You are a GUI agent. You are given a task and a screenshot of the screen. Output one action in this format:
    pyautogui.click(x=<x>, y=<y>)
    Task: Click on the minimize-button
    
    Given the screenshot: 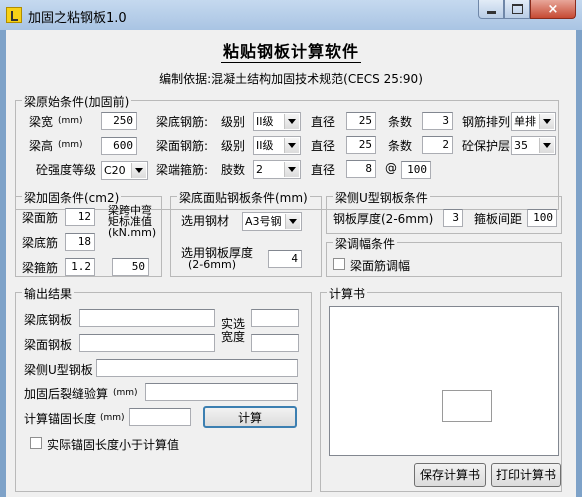 What is the action you would take?
    pyautogui.click(x=491, y=9)
    